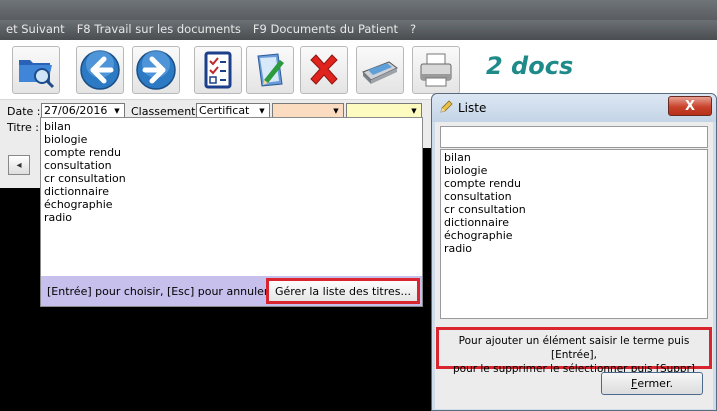  I want to click on fermer-button: Fermer., so click(652, 383).